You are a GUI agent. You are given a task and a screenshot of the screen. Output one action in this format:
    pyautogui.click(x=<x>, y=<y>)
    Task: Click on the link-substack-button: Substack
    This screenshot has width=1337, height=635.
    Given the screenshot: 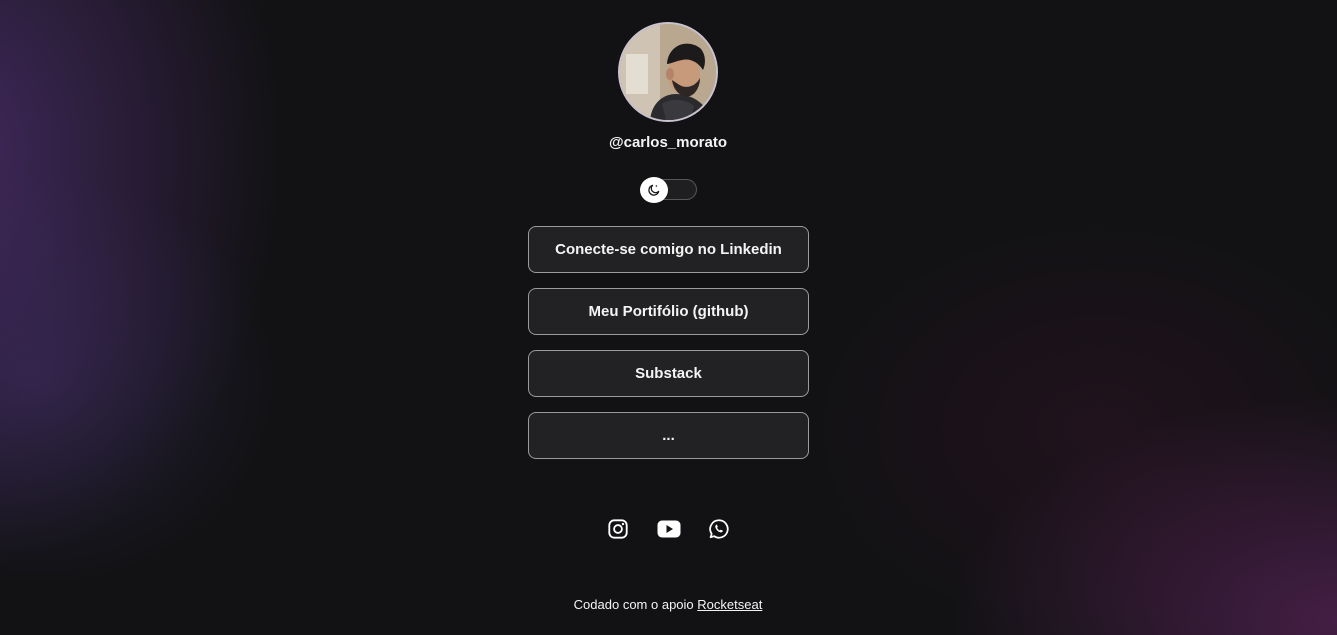 What is the action you would take?
    pyautogui.click(x=668, y=373)
    